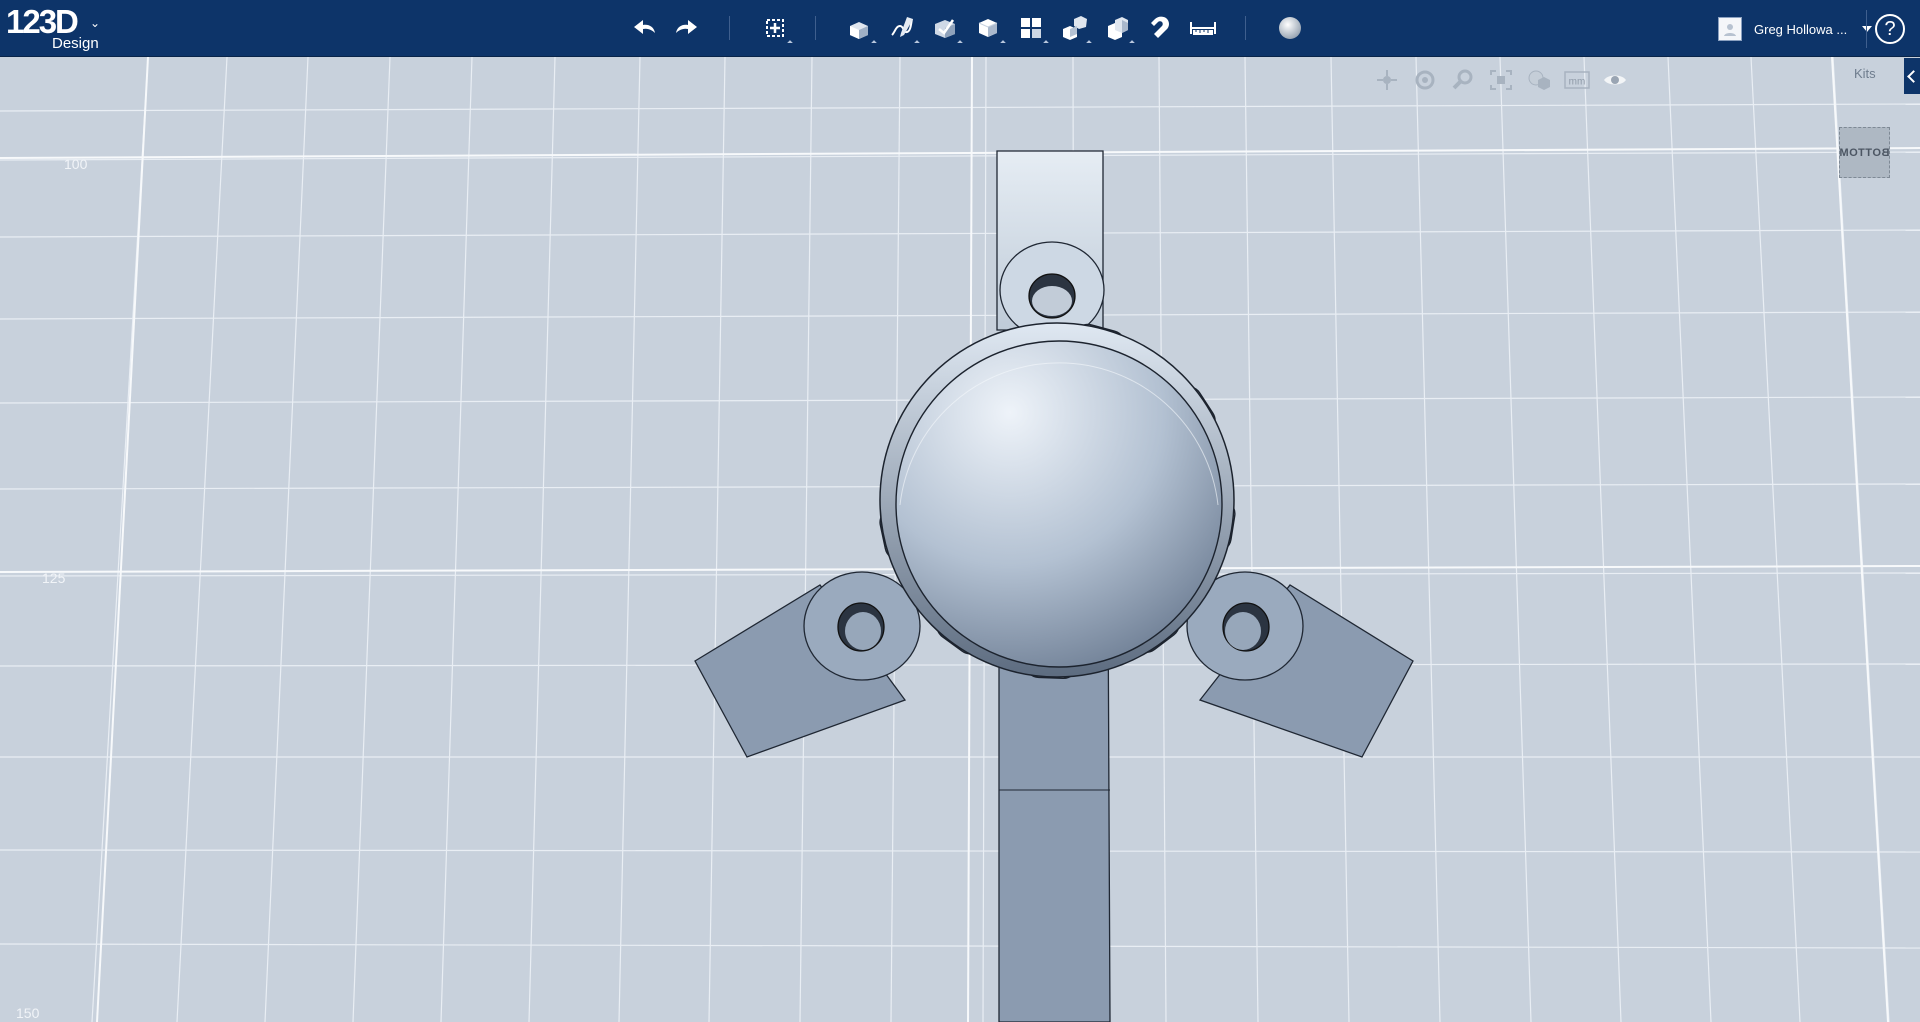 This screenshot has width=1920, height=1022. I want to click on chevron-down-icon: ⌄, so click(95, 23).